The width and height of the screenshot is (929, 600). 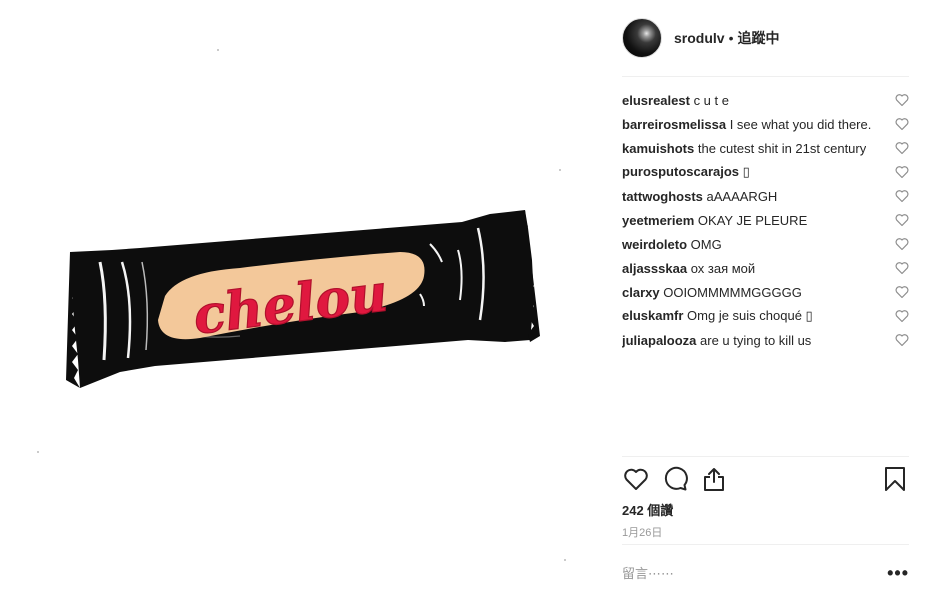 What do you see at coordinates (765, 244) in the screenshot?
I see `comment-row: weirdoleto OMG` at bounding box center [765, 244].